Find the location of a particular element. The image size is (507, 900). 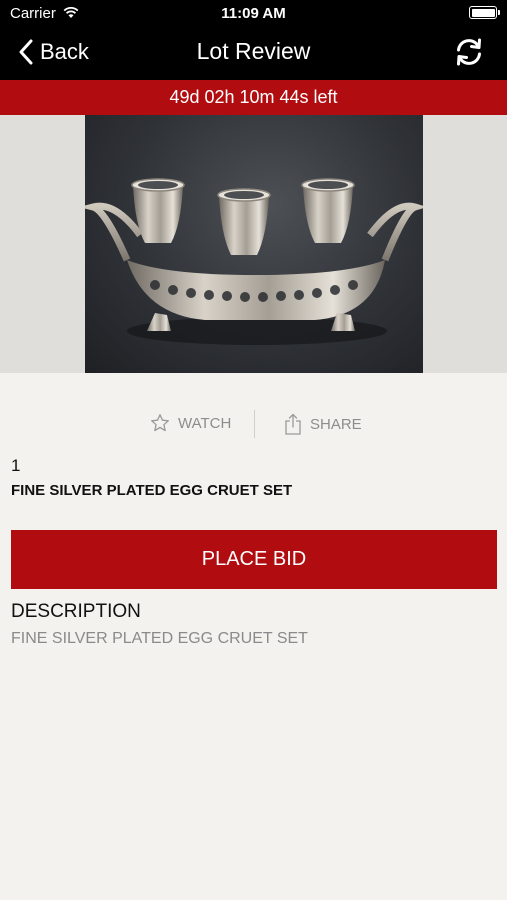

description-text: FINE SILVER PLATED EGG CRUET SET is located at coordinates (159, 638).